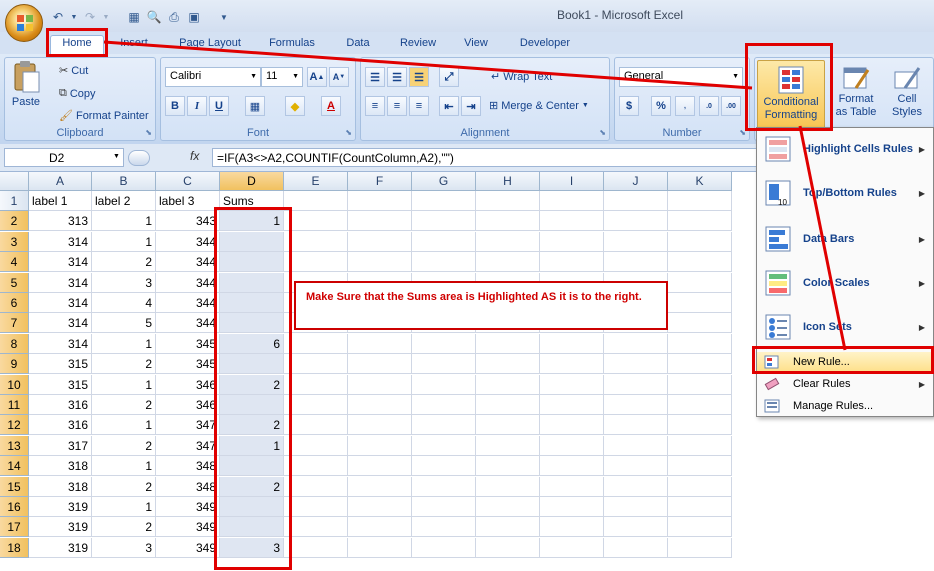  What do you see at coordinates (106, 17) in the screenshot?
I see `redo-dropdown-icon: ▼` at bounding box center [106, 17].